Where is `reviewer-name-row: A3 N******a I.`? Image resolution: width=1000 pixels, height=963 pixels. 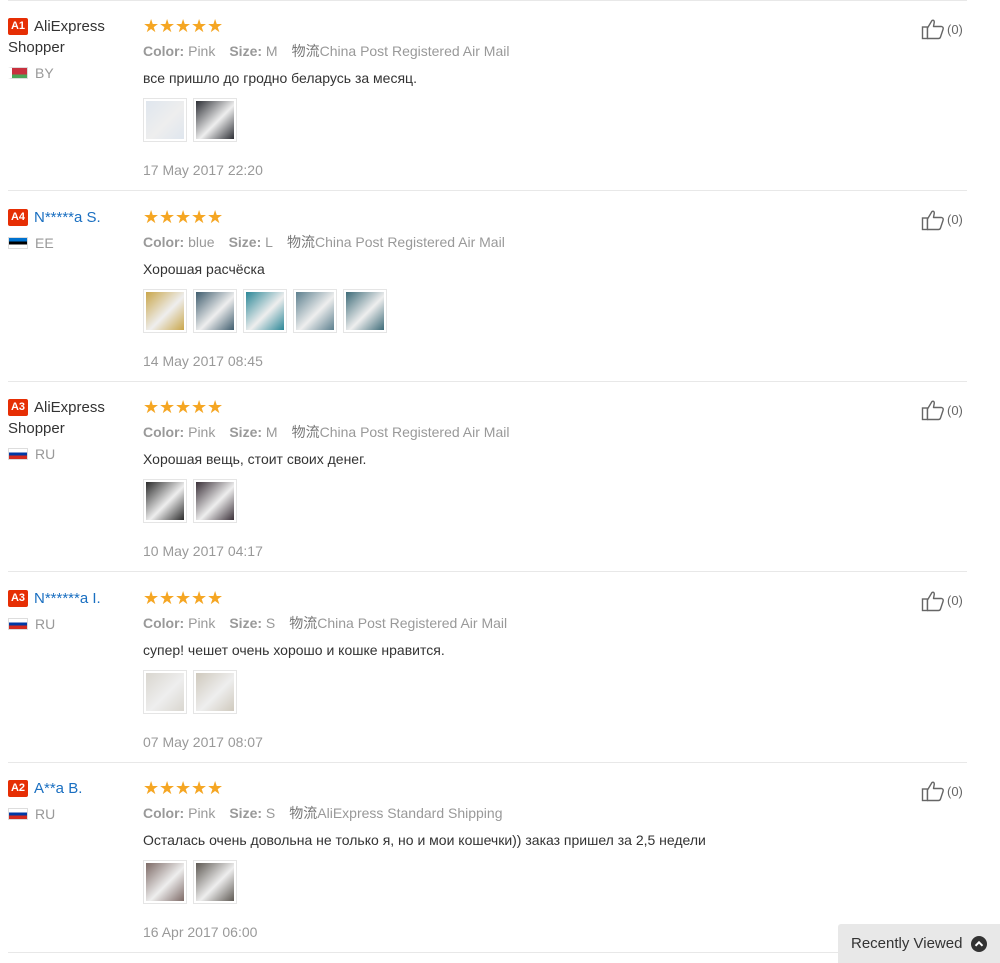
reviewer-name-row: A3 N******a I. is located at coordinates (70, 598).